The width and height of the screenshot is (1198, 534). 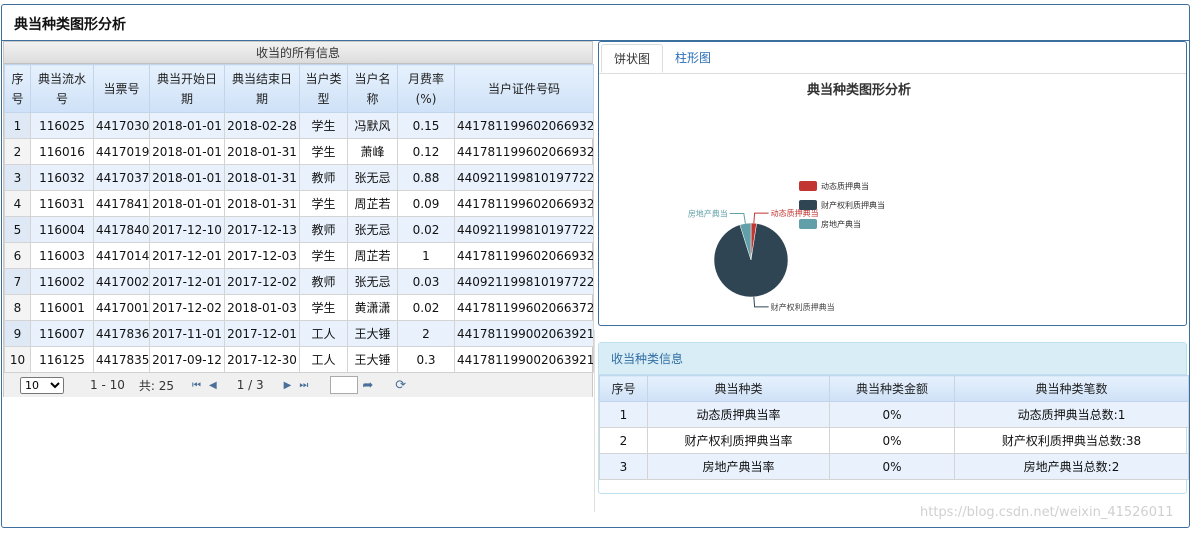 What do you see at coordinates (17, 88) in the screenshot?
I see `column-header: 序号` at bounding box center [17, 88].